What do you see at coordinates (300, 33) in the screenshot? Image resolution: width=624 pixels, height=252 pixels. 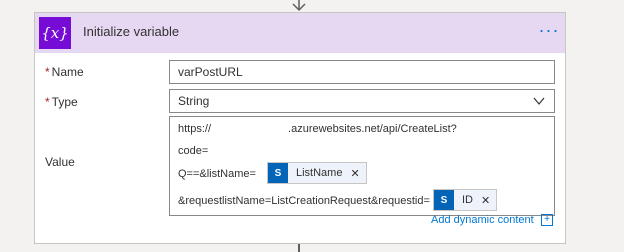 I see `card-header: {x} Initialize variable ···` at bounding box center [300, 33].